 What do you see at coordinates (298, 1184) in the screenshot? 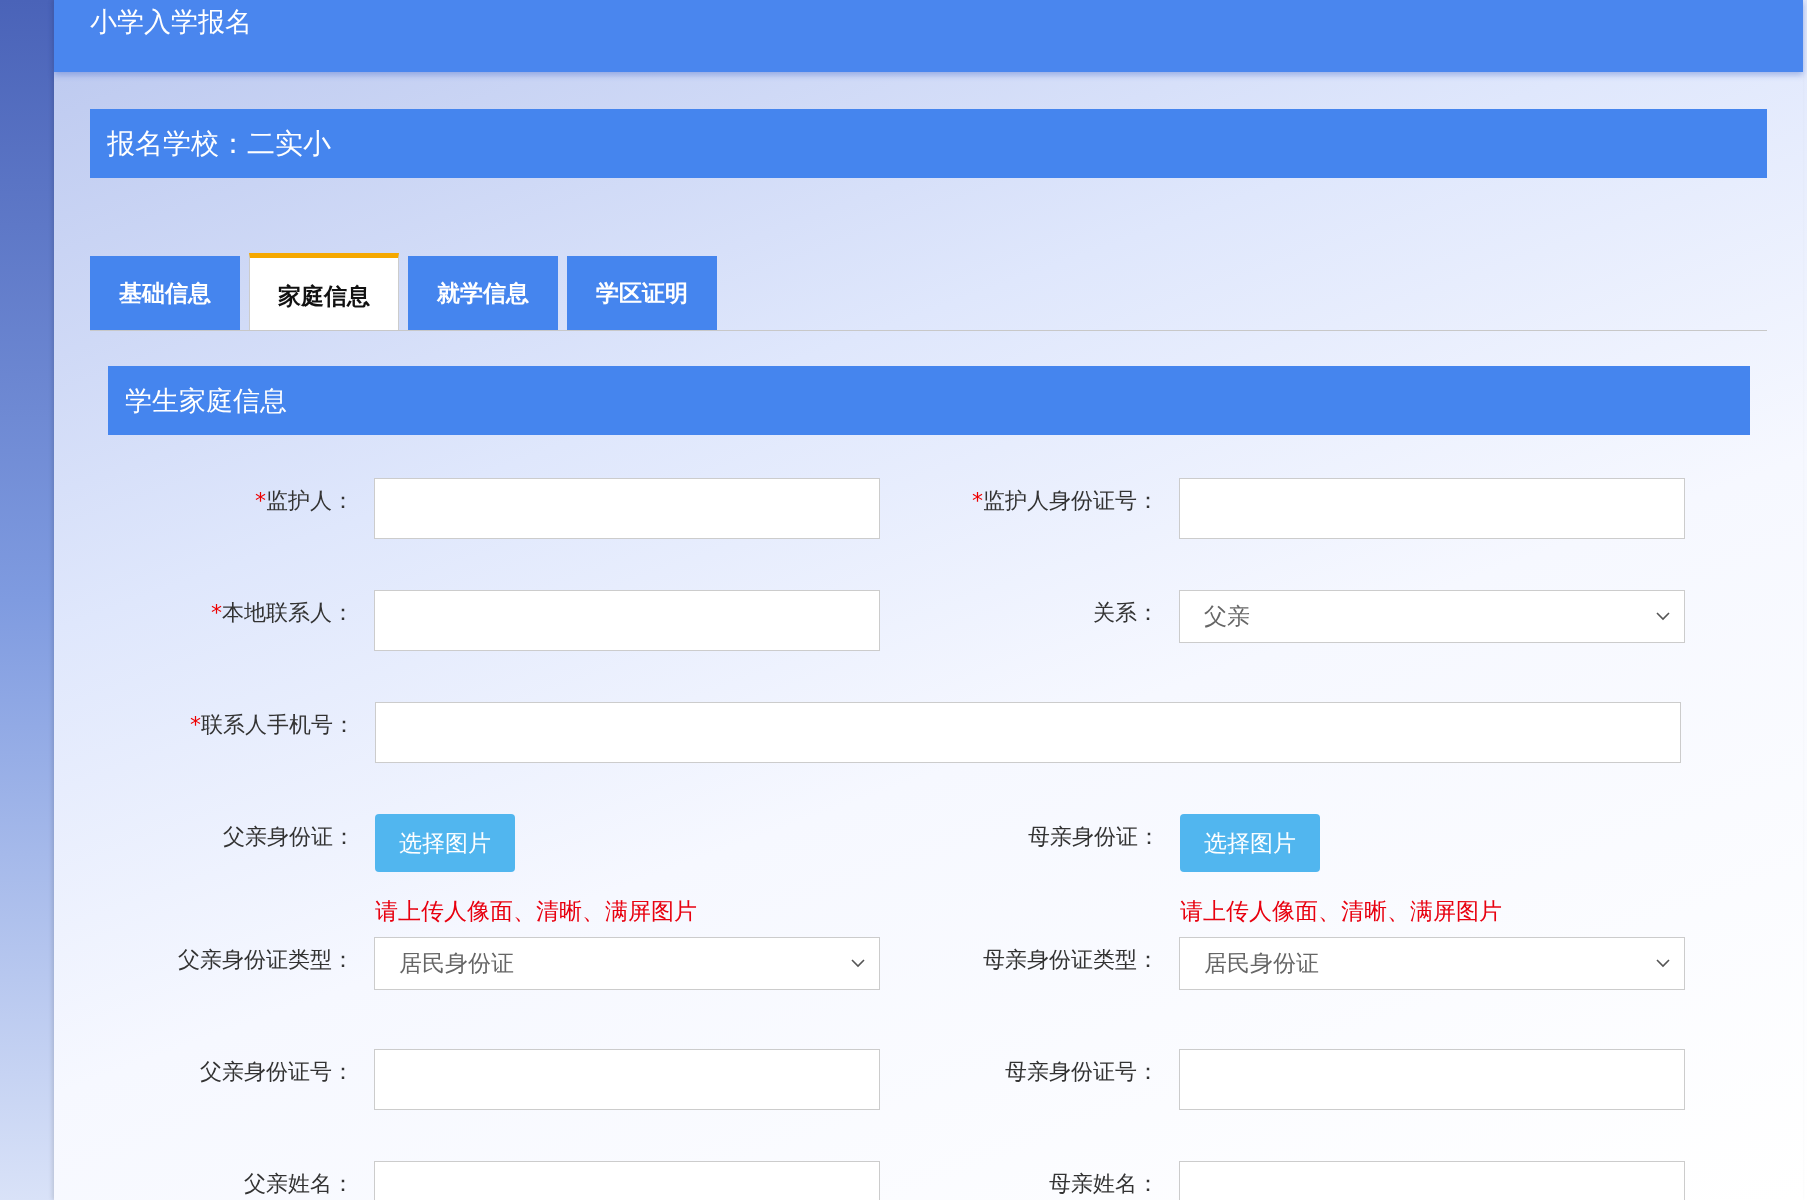
I see `field-label: 父亲姓名：` at bounding box center [298, 1184].